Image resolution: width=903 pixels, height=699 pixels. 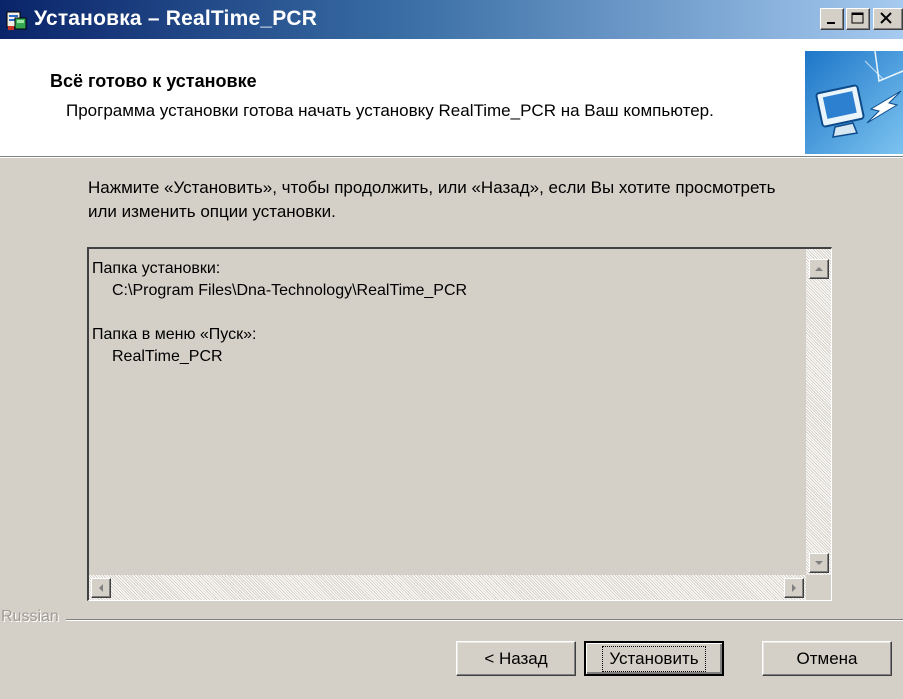 I want to click on title-bar: Установка – RealTime_PCR, so click(x=451, y=19).